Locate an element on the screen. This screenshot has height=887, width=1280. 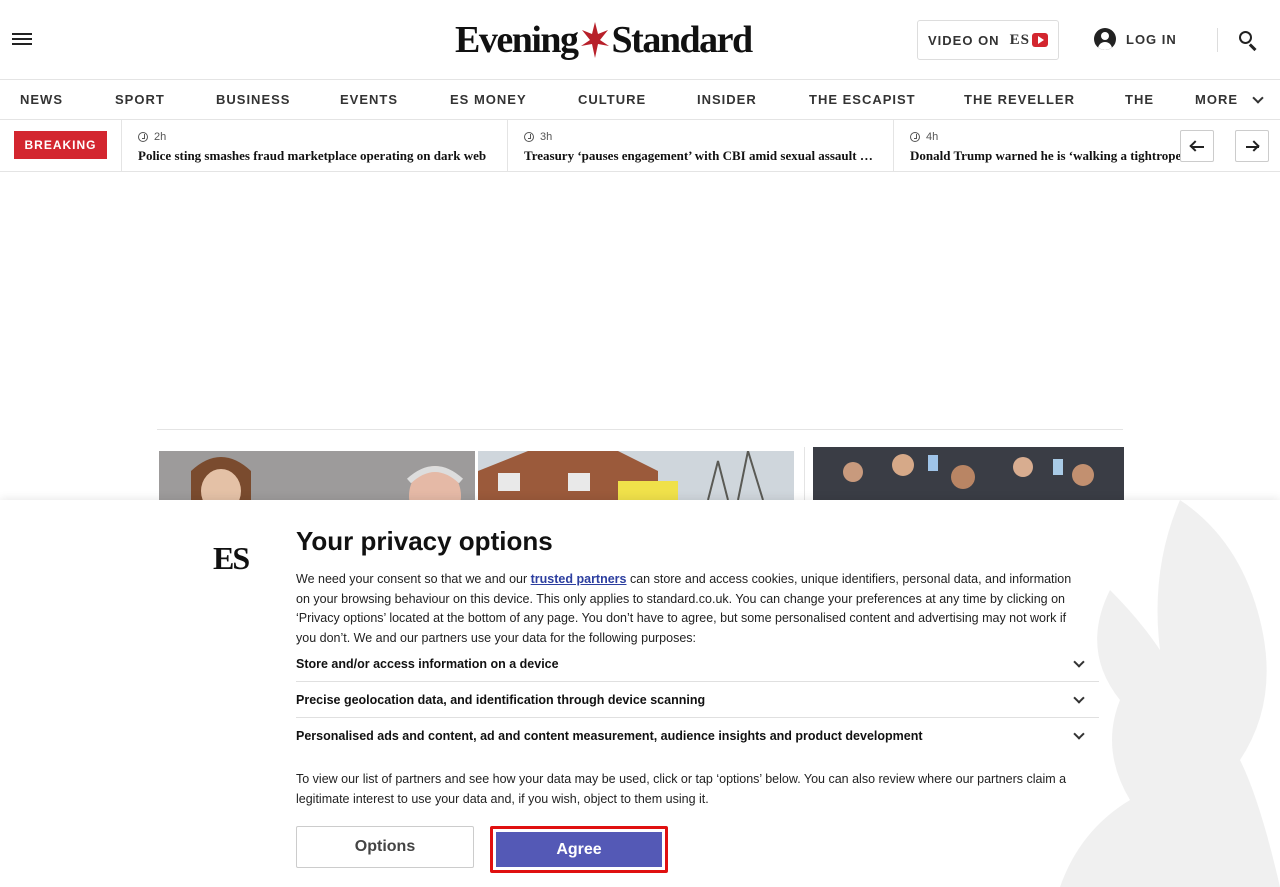
play-icon is located at coordinates (1039, 40).